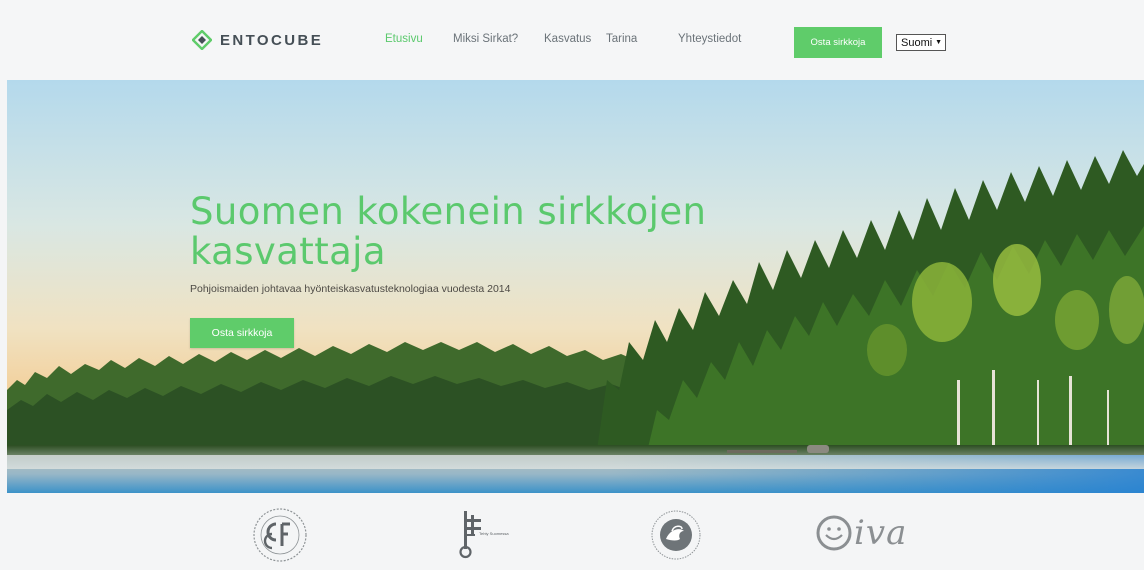 This screenshot has width=1144, height=570. What do you see at coordinates (494, 533) in the screenshot?
I see `key-flag-caption: Tehty Suomessa` at bounding box center [494, 533].